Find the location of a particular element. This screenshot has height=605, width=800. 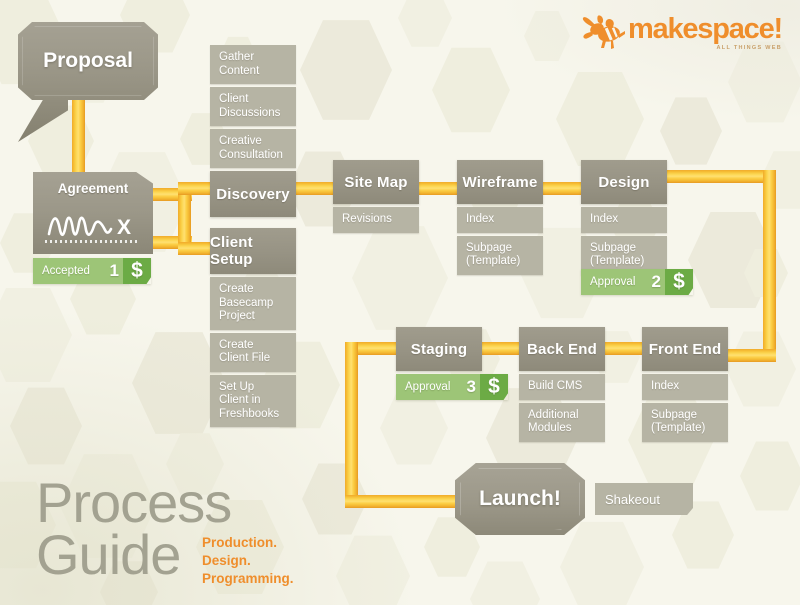

stage-wireframe-column: Wireframe Index Subpage (Template) is located at coordinates (500, 217).